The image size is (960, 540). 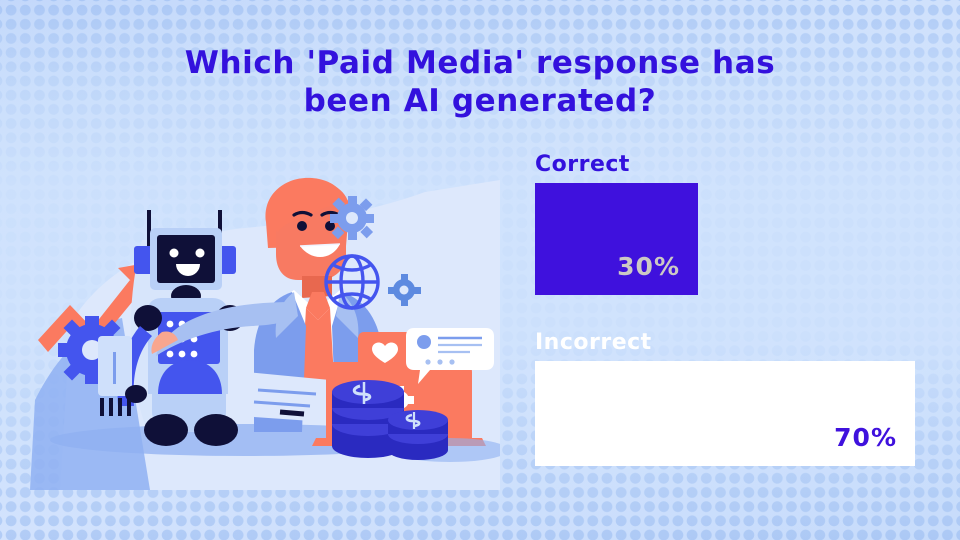 I want to click on bar-incorrect: 70%, so click(x=725, y=413).